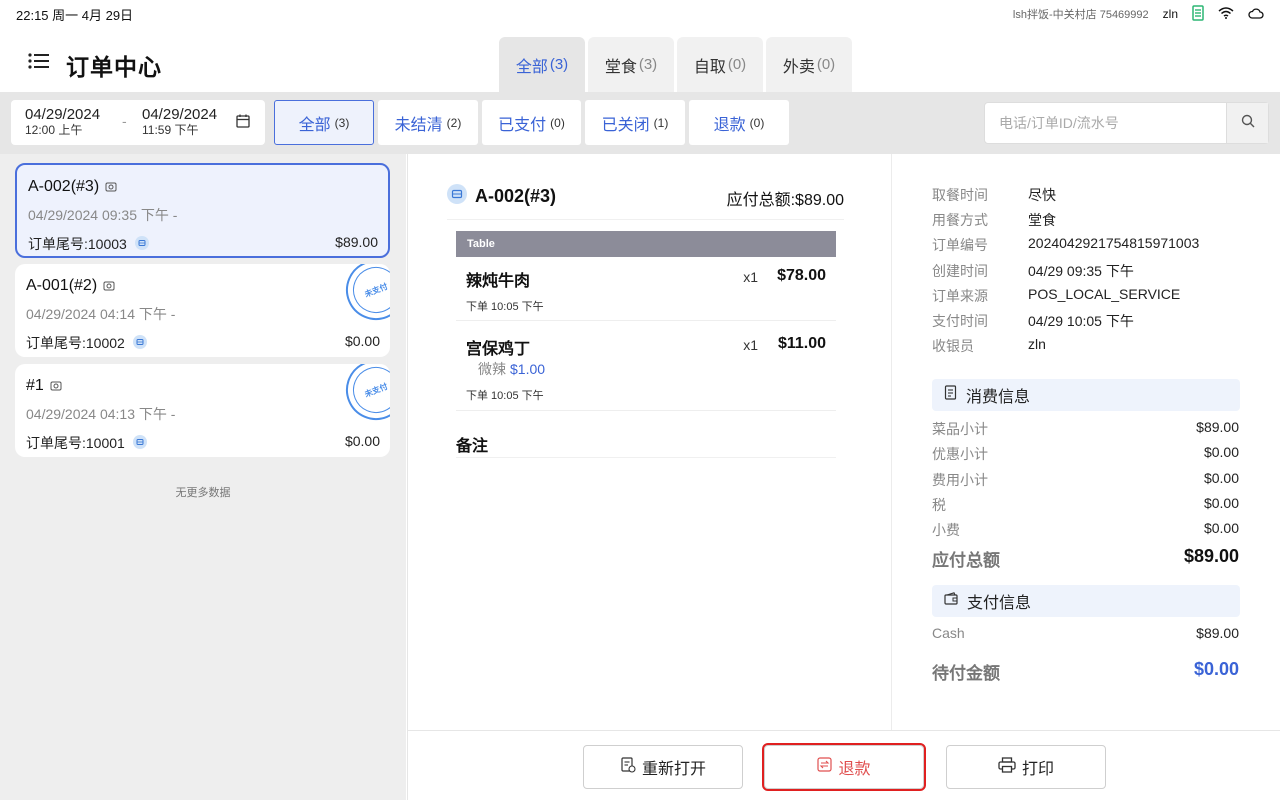 The width and height of the screenshot is (1280, 800). What do you see at coordinates (1104, 294) in the screenshot?
I see `info-value: POS_LOCAL_SERVICE` at bounding box center [1104, 294].